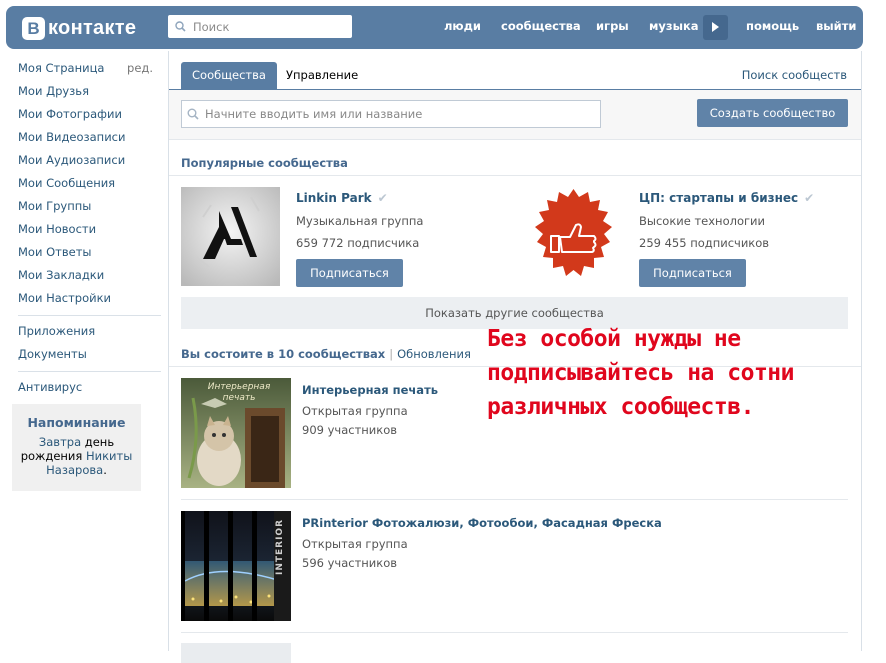  I want to click on list-item, so click(514, 653).